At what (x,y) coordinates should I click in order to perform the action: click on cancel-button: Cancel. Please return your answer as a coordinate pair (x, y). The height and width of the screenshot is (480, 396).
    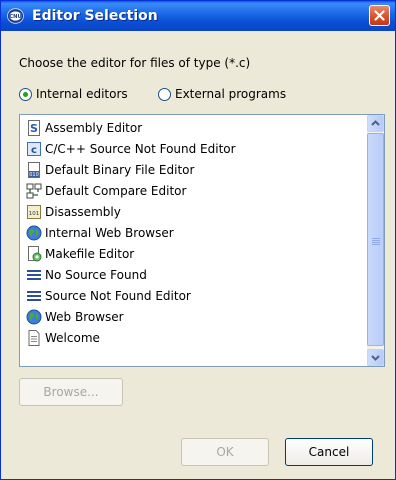
    Looking at the image, I should click on (329, 452).